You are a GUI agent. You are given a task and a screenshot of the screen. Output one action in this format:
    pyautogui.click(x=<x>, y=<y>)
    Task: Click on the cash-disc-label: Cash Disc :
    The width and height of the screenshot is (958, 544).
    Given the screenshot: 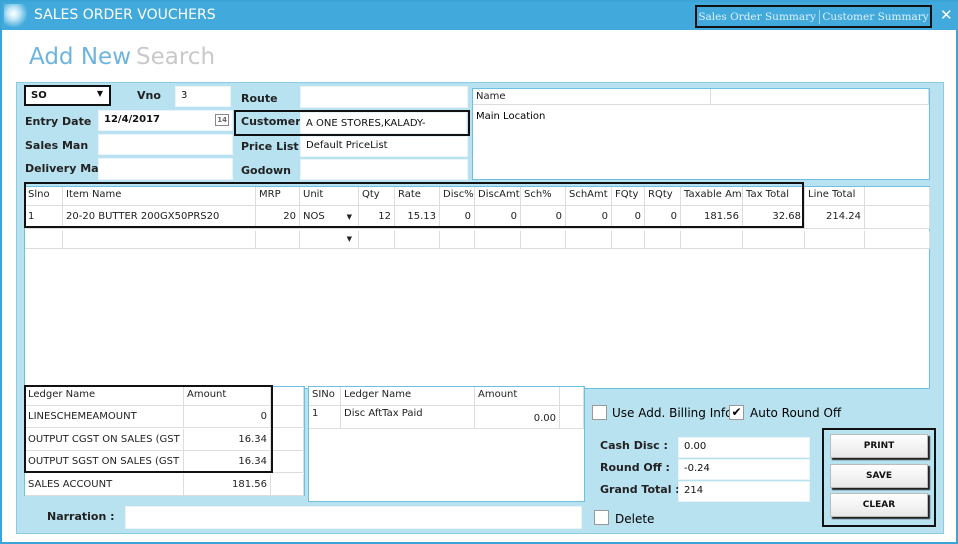 What is the action you would take?
    pyautogui.click(x=634, y=445)
    